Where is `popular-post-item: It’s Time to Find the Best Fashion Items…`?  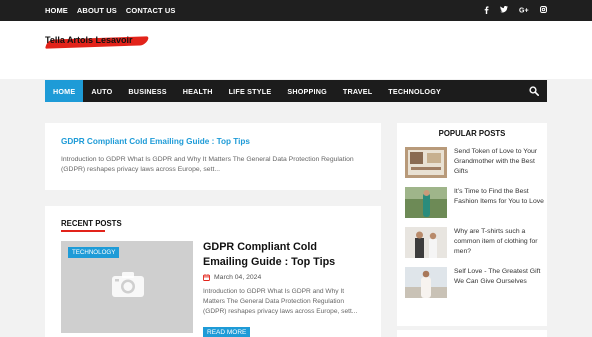 popular-post-item: It’s Time to Find the Best Fashion Items… is located at coordinates (475, 205).